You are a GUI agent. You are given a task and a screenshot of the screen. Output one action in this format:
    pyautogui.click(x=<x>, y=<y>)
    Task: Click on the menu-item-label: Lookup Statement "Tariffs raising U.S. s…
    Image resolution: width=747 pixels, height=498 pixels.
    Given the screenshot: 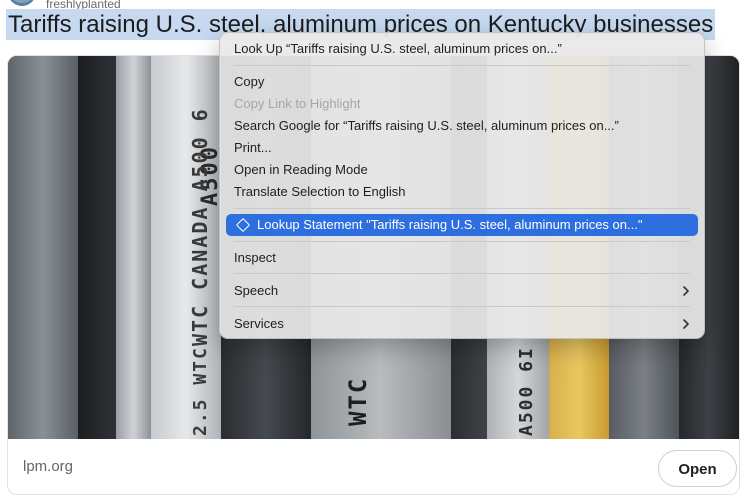 What is the action you would take?
    pyautogui.click(x=450, y=224)
    